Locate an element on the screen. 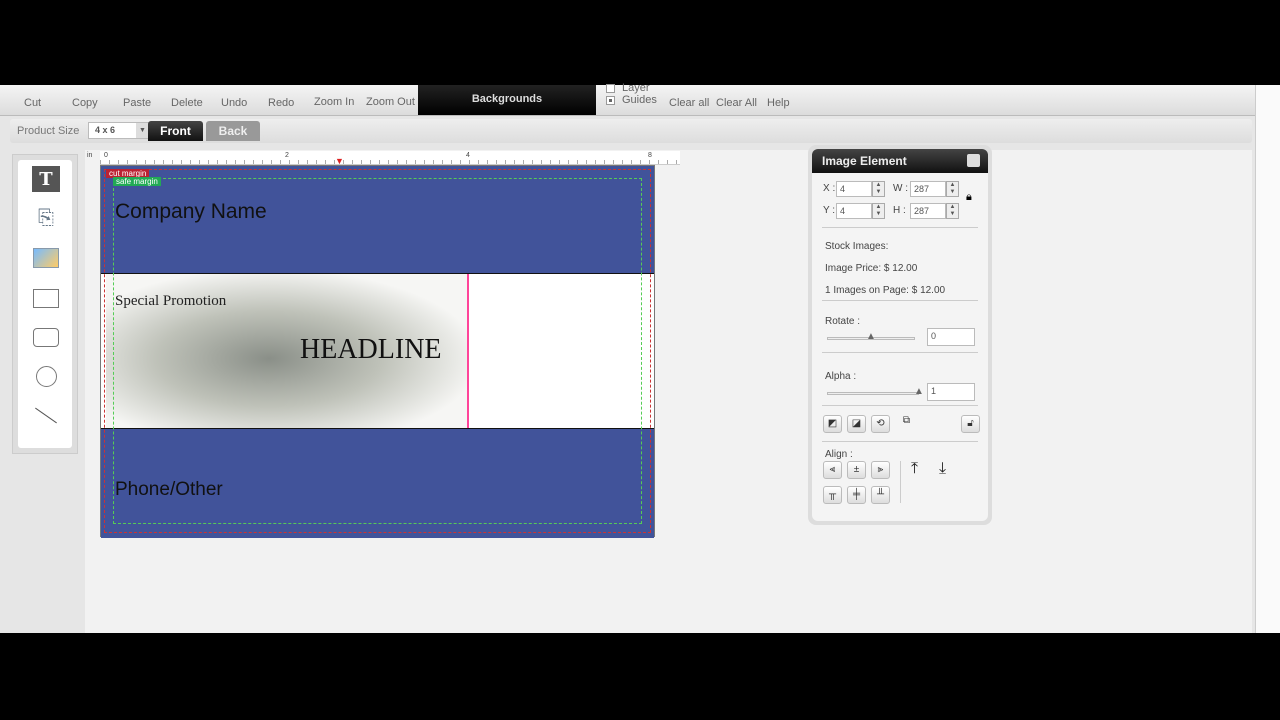 The width and height of the screenshot is (1280, 720). guides-label: Guides is located at coordinates (639, 100).